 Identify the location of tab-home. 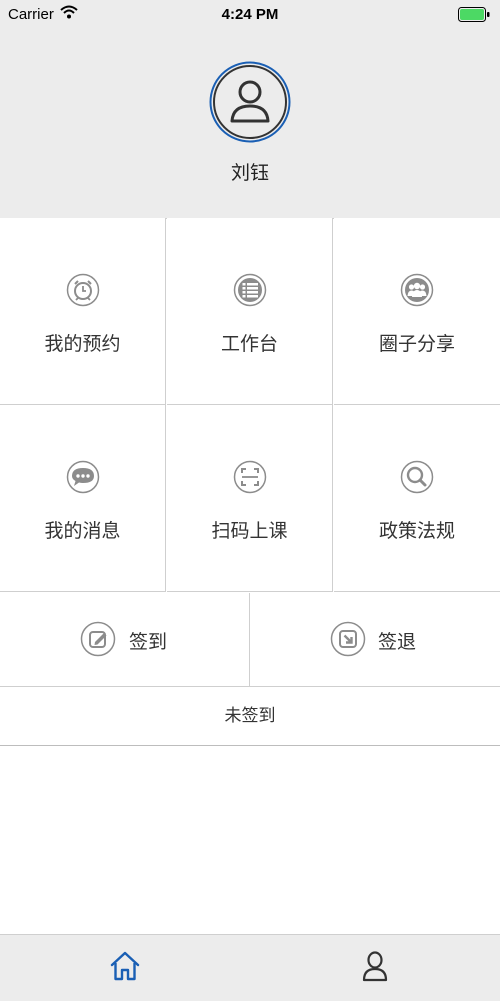
(125, 968).